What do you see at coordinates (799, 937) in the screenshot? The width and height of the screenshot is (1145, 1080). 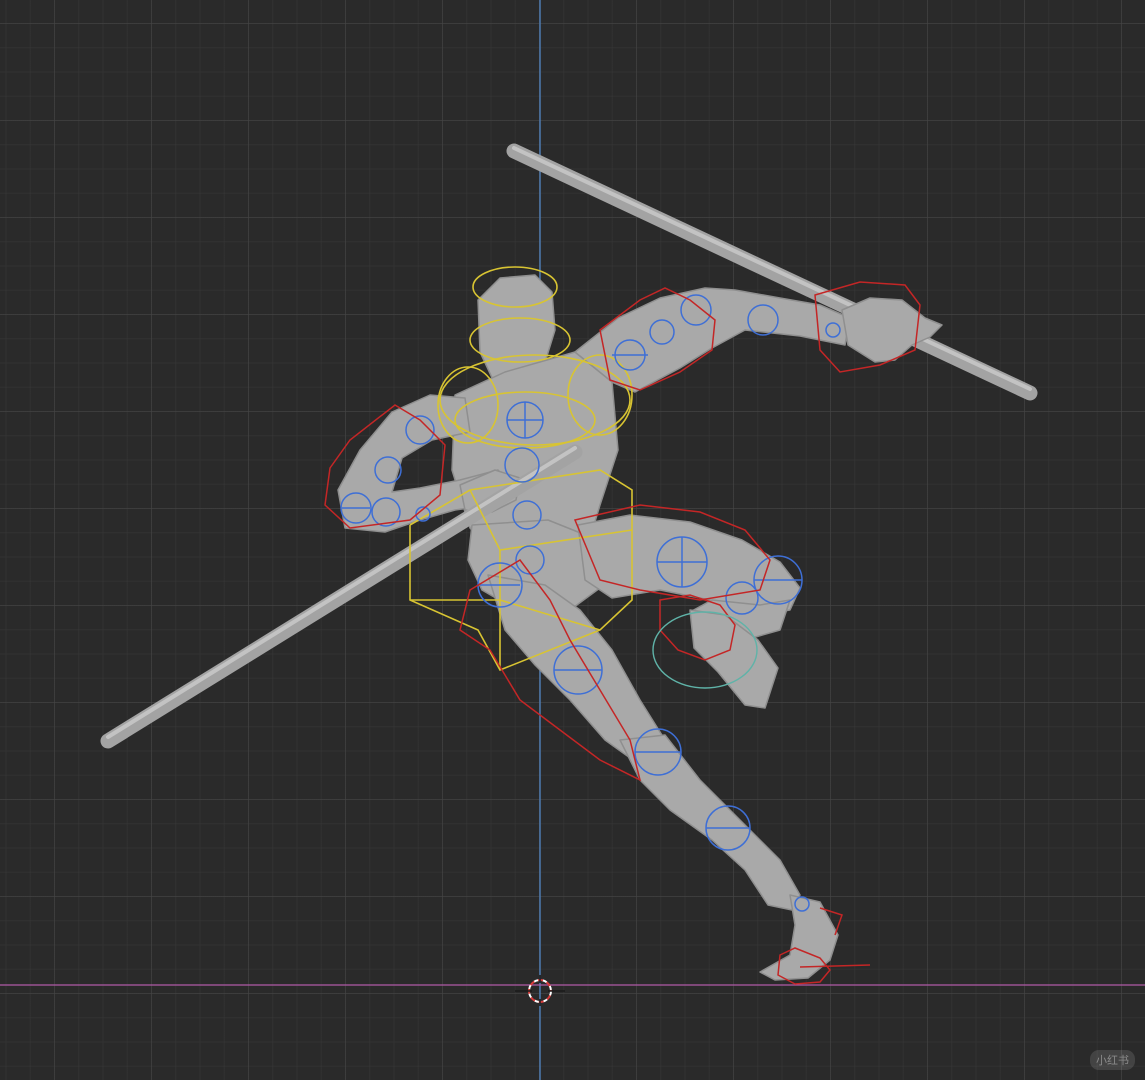 I see `mannequin-foot-left` at bounding box center [799, 937].